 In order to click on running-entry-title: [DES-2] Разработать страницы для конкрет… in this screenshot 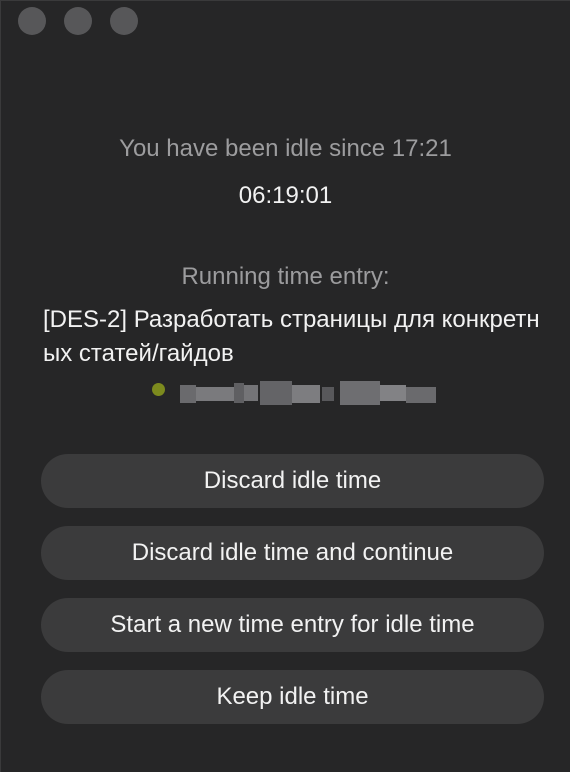, I will do `click(291, 336)`.